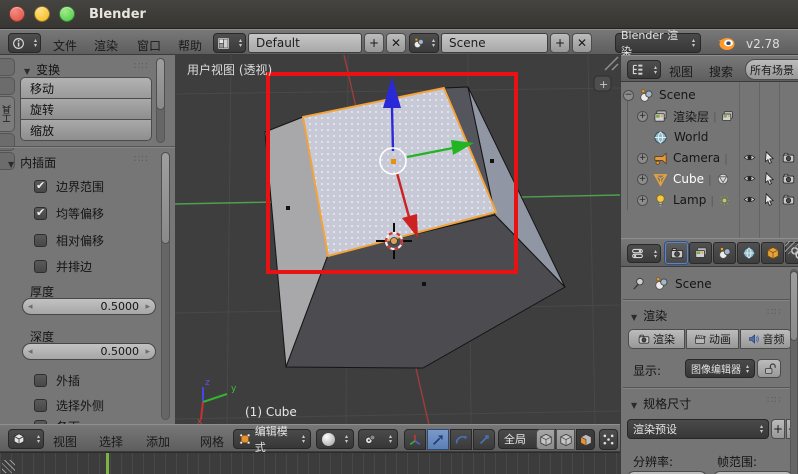 This screenshot has height=474, width=798. What do you see at coordinates (724, 253) in the screenshot?
I see `tab-scene` at bounding box center [724, 253].